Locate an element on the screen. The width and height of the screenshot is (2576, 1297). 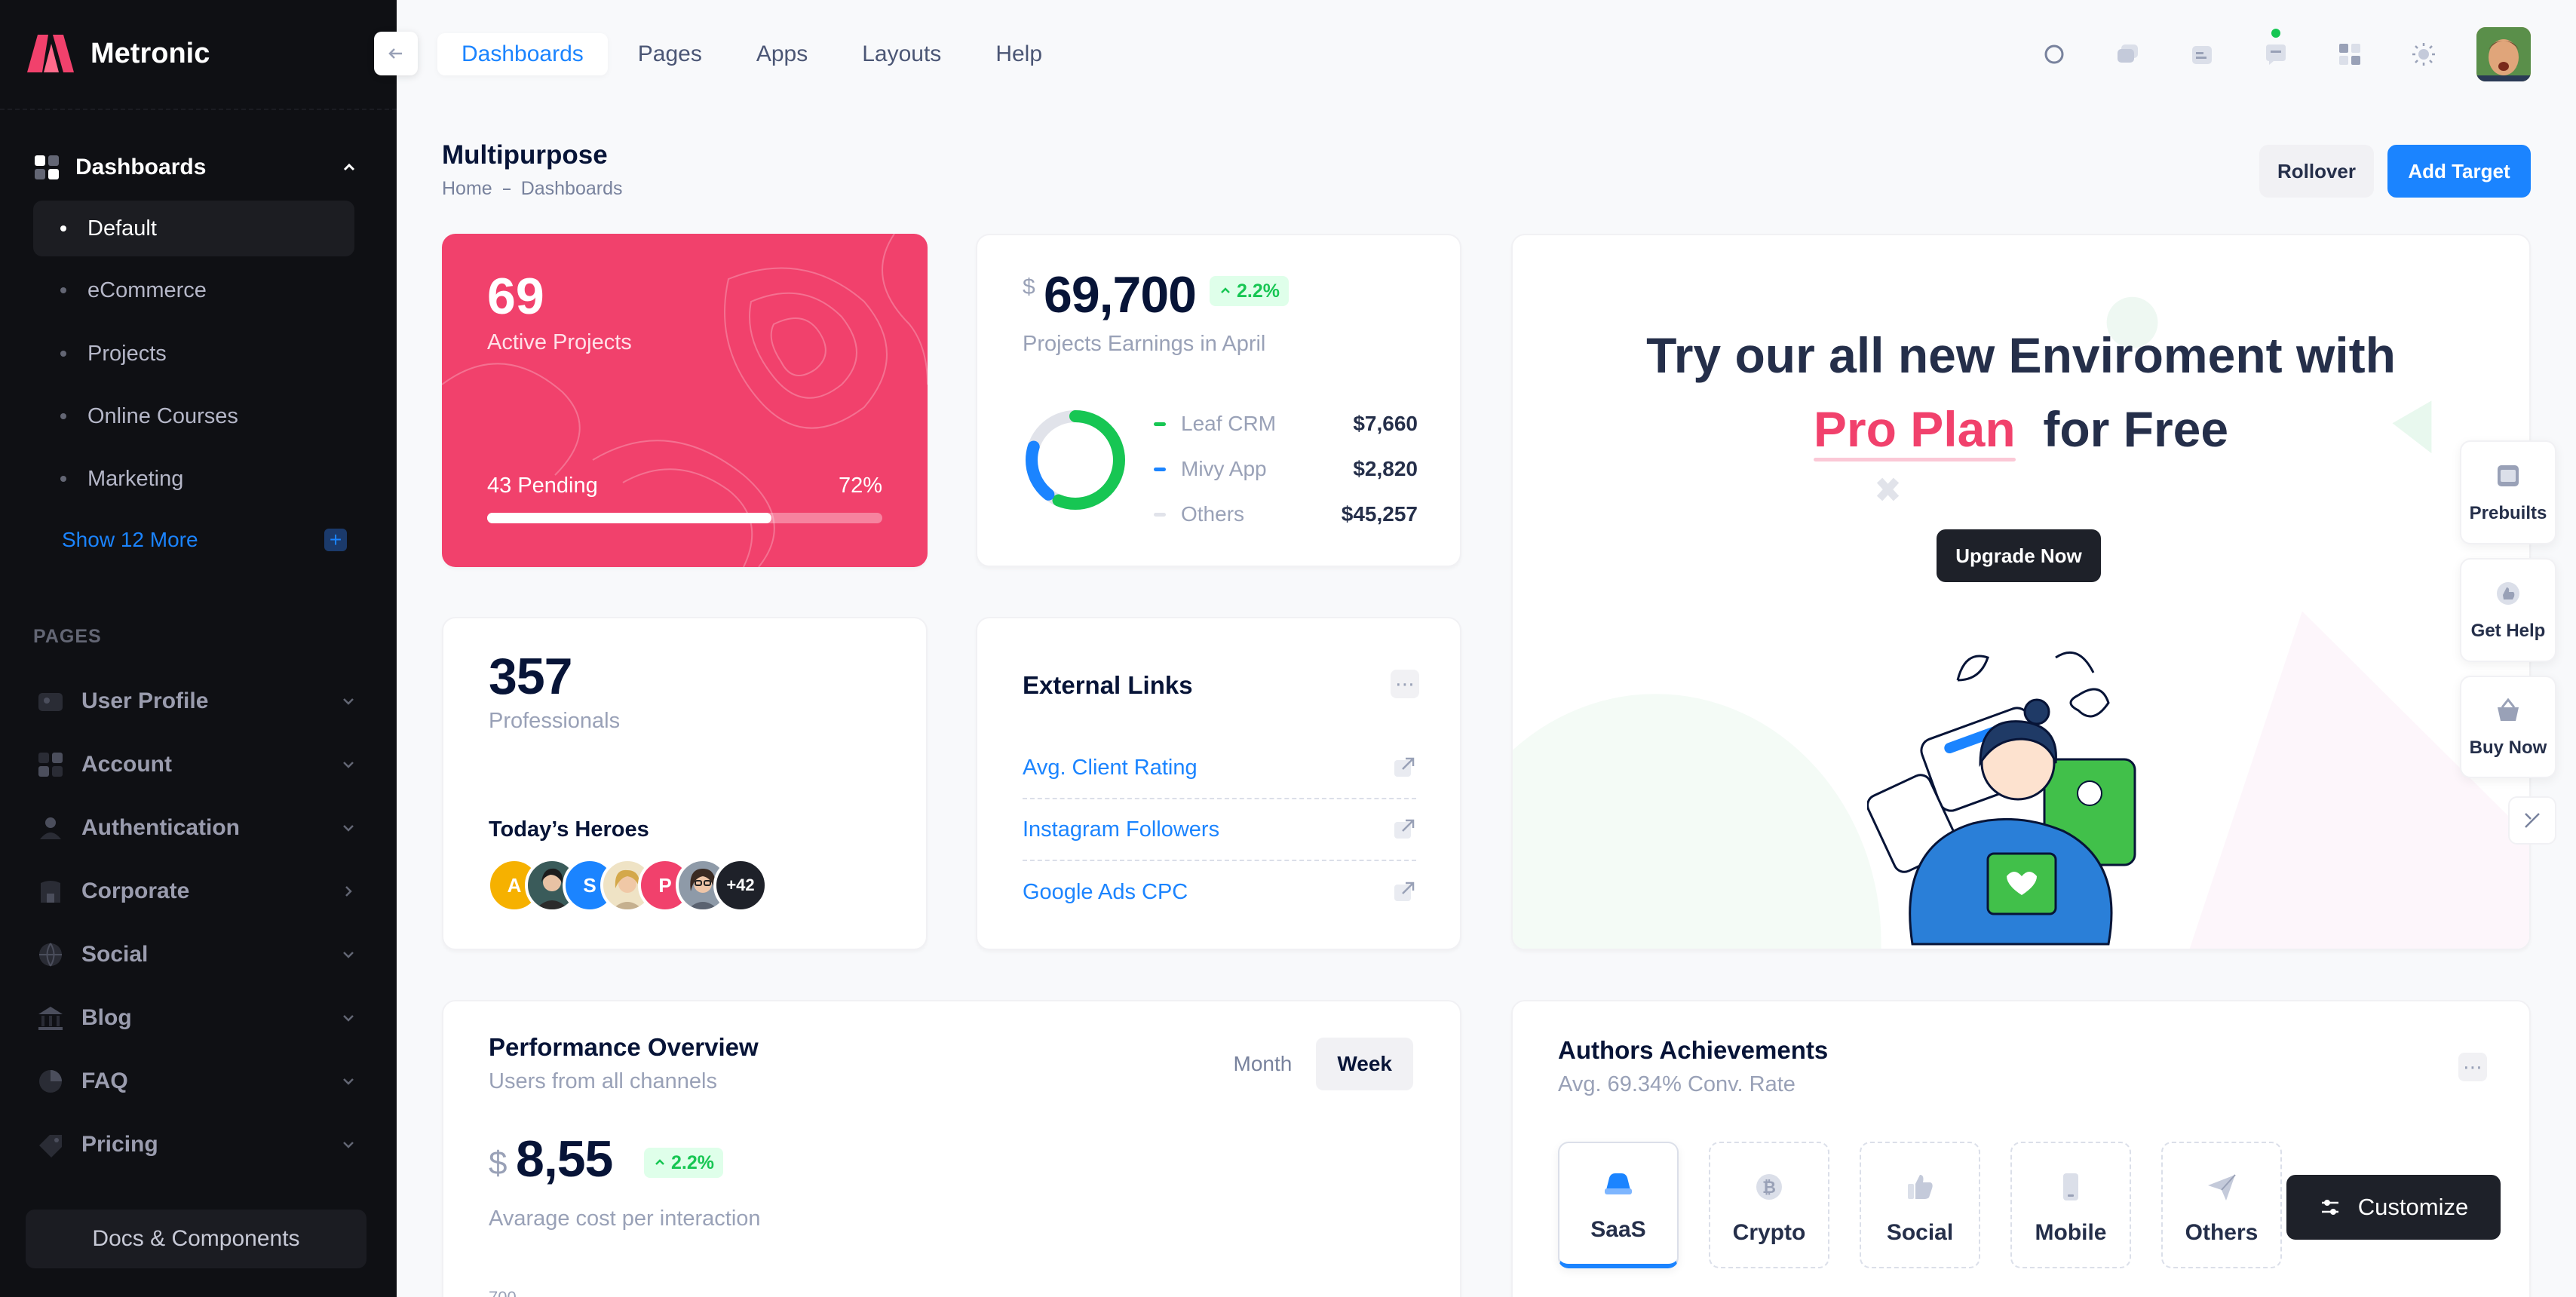
sidebar-item-user-profile: User Profile is located at coordinates (196, 701).